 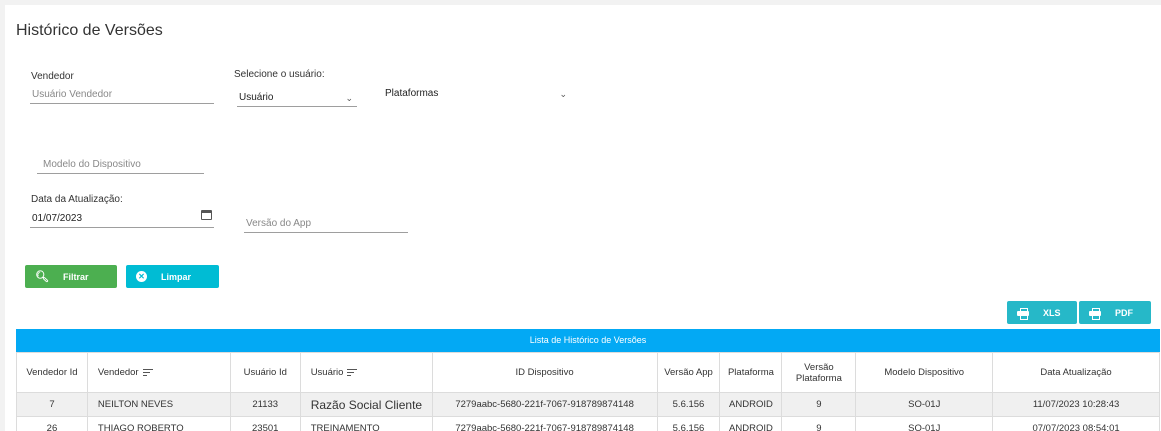 What do you see at coordinates (141, 276) in the screenshot?
I see `close-circle-icon: ✕` at bounding box center [141, 276].